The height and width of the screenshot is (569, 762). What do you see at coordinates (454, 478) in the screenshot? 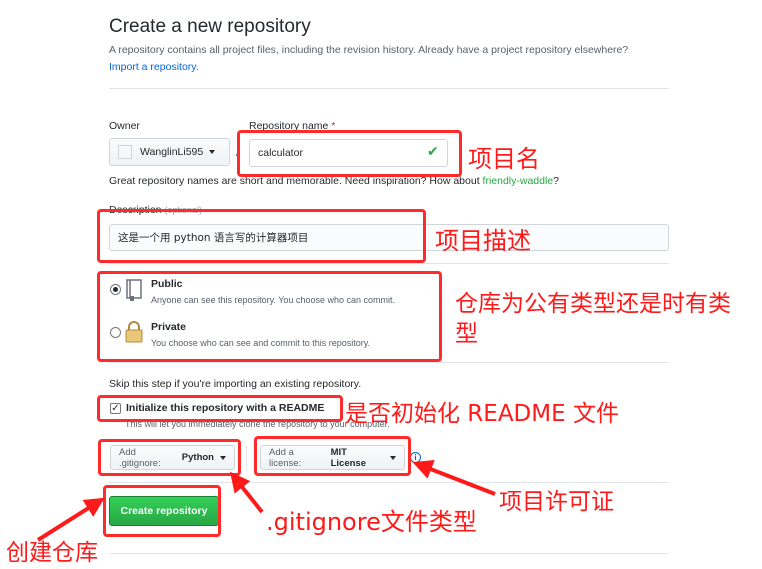
I see `arrow-to-license` at bounding box center [454, 478].